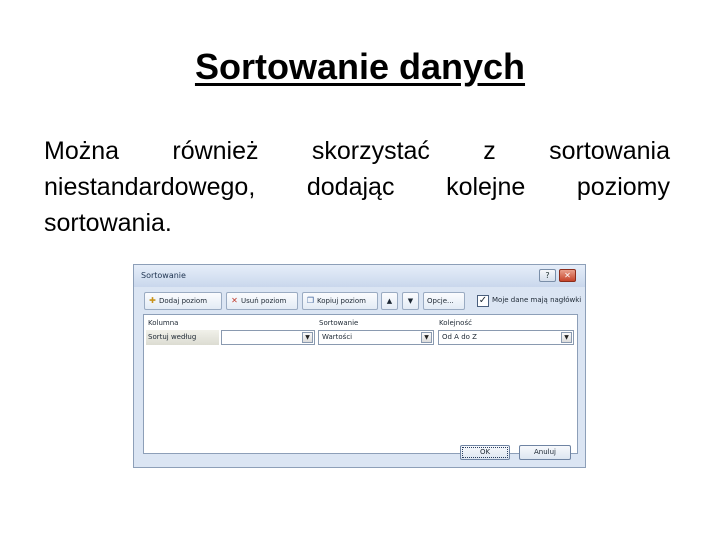 The image size is (720, 540). Describe the element at coordinates (339, 323) in the screenshot. I see `column-header-sort-on: Sortowanie` at that location.